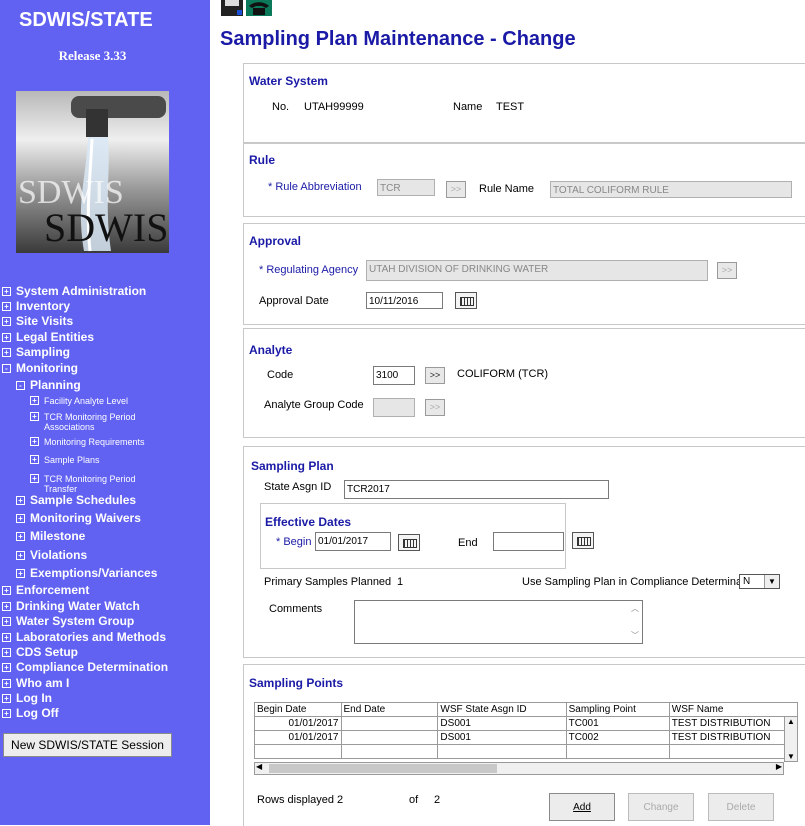  Describe the element at coordinates (45, 590) in the screenshot. I see `nav-item-enforcement: + Enforcement` at that location.